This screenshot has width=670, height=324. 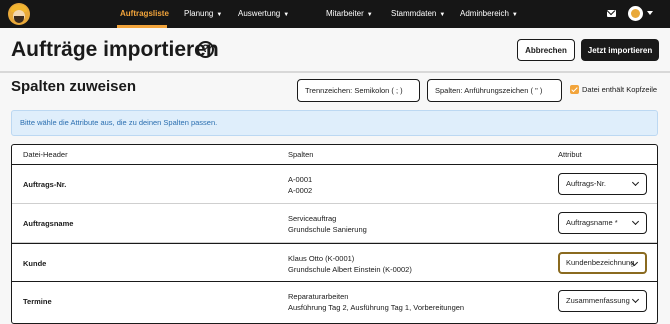 I want to click on row-header: Auftragsname, so click(x=48, y=223).